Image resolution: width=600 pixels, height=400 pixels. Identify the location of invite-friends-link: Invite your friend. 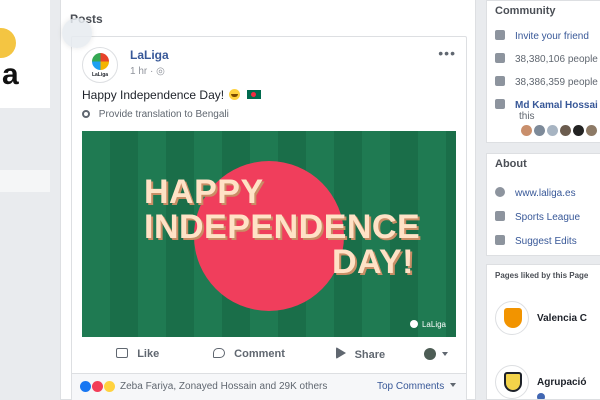
(542, 36).